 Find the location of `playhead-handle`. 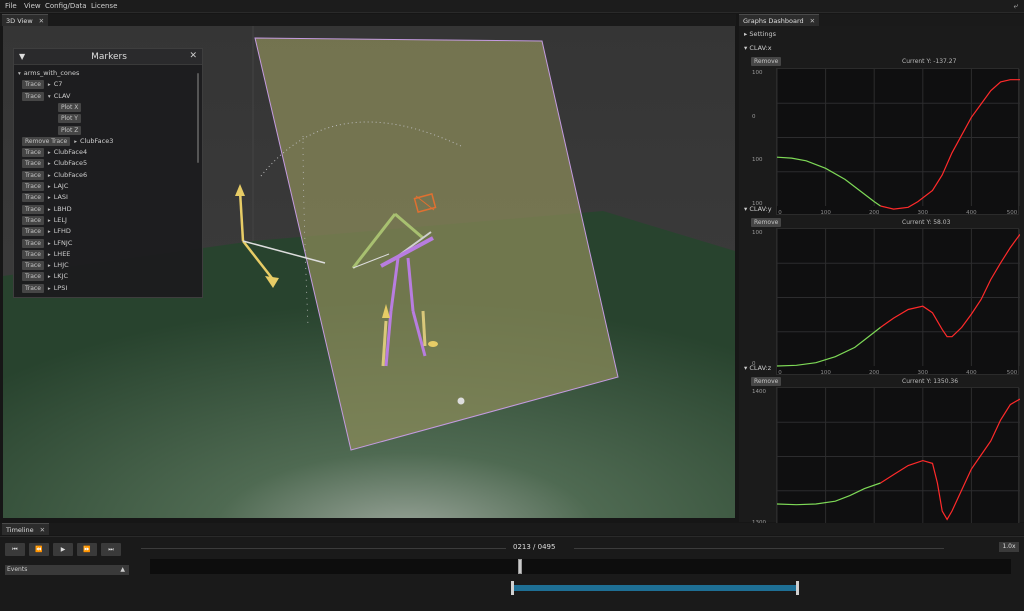

playhead-handle is located at coordinates (520, 566).